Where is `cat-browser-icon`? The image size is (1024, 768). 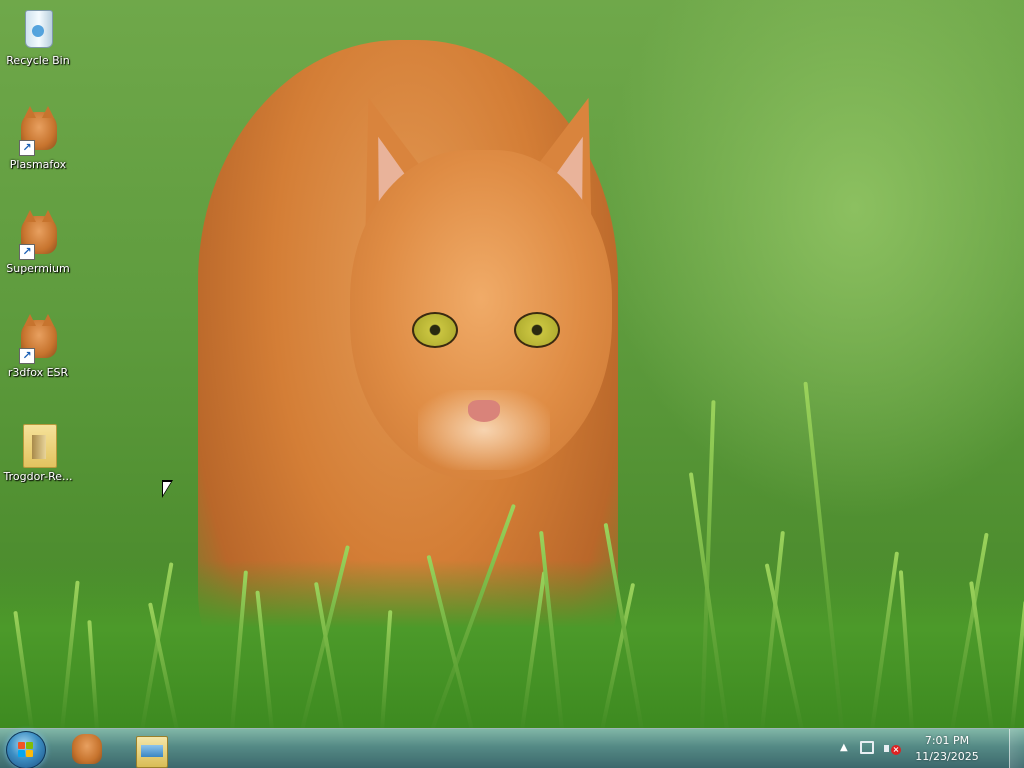 cat-browser-icon is located at coordinates (87, 749).